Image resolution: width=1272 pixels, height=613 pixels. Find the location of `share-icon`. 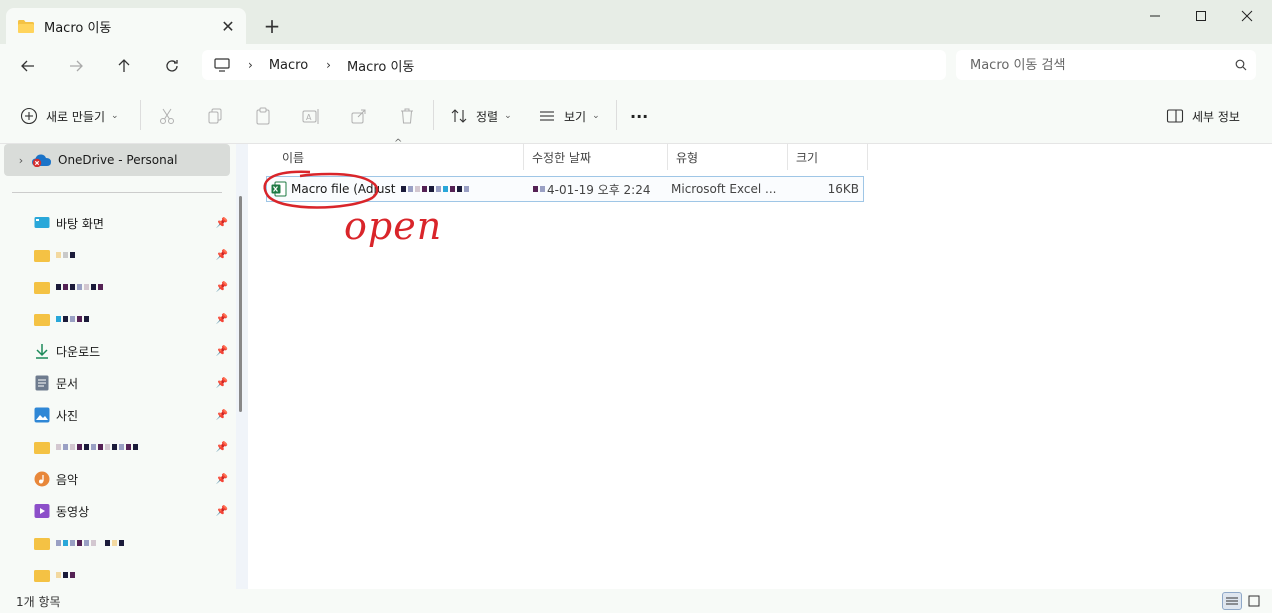

share-icon is located at coordinates (358, 116).